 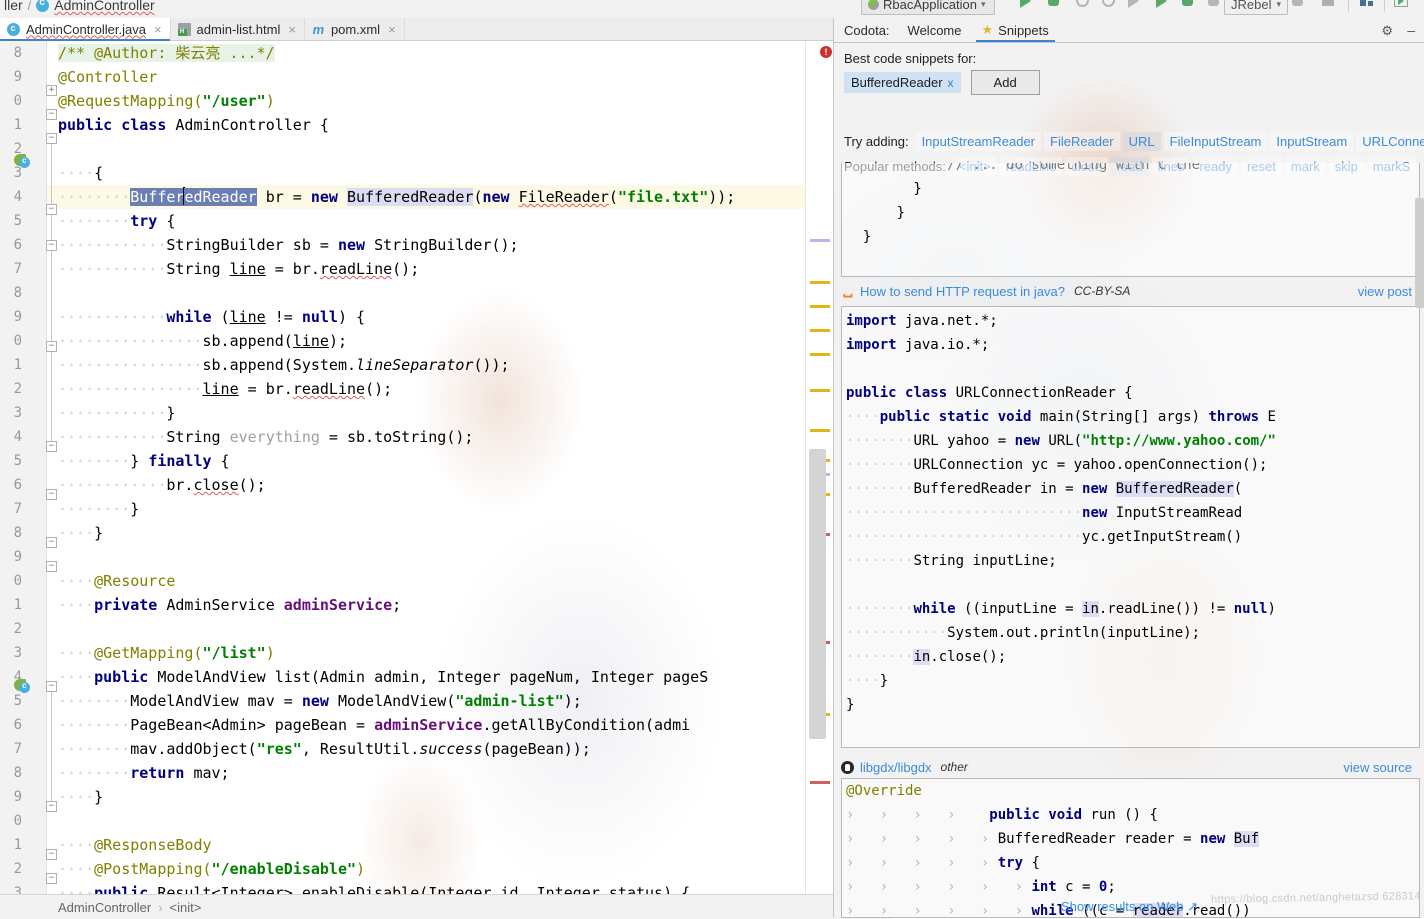 I want to click on line-number: 0, so click(x=17, y=341).